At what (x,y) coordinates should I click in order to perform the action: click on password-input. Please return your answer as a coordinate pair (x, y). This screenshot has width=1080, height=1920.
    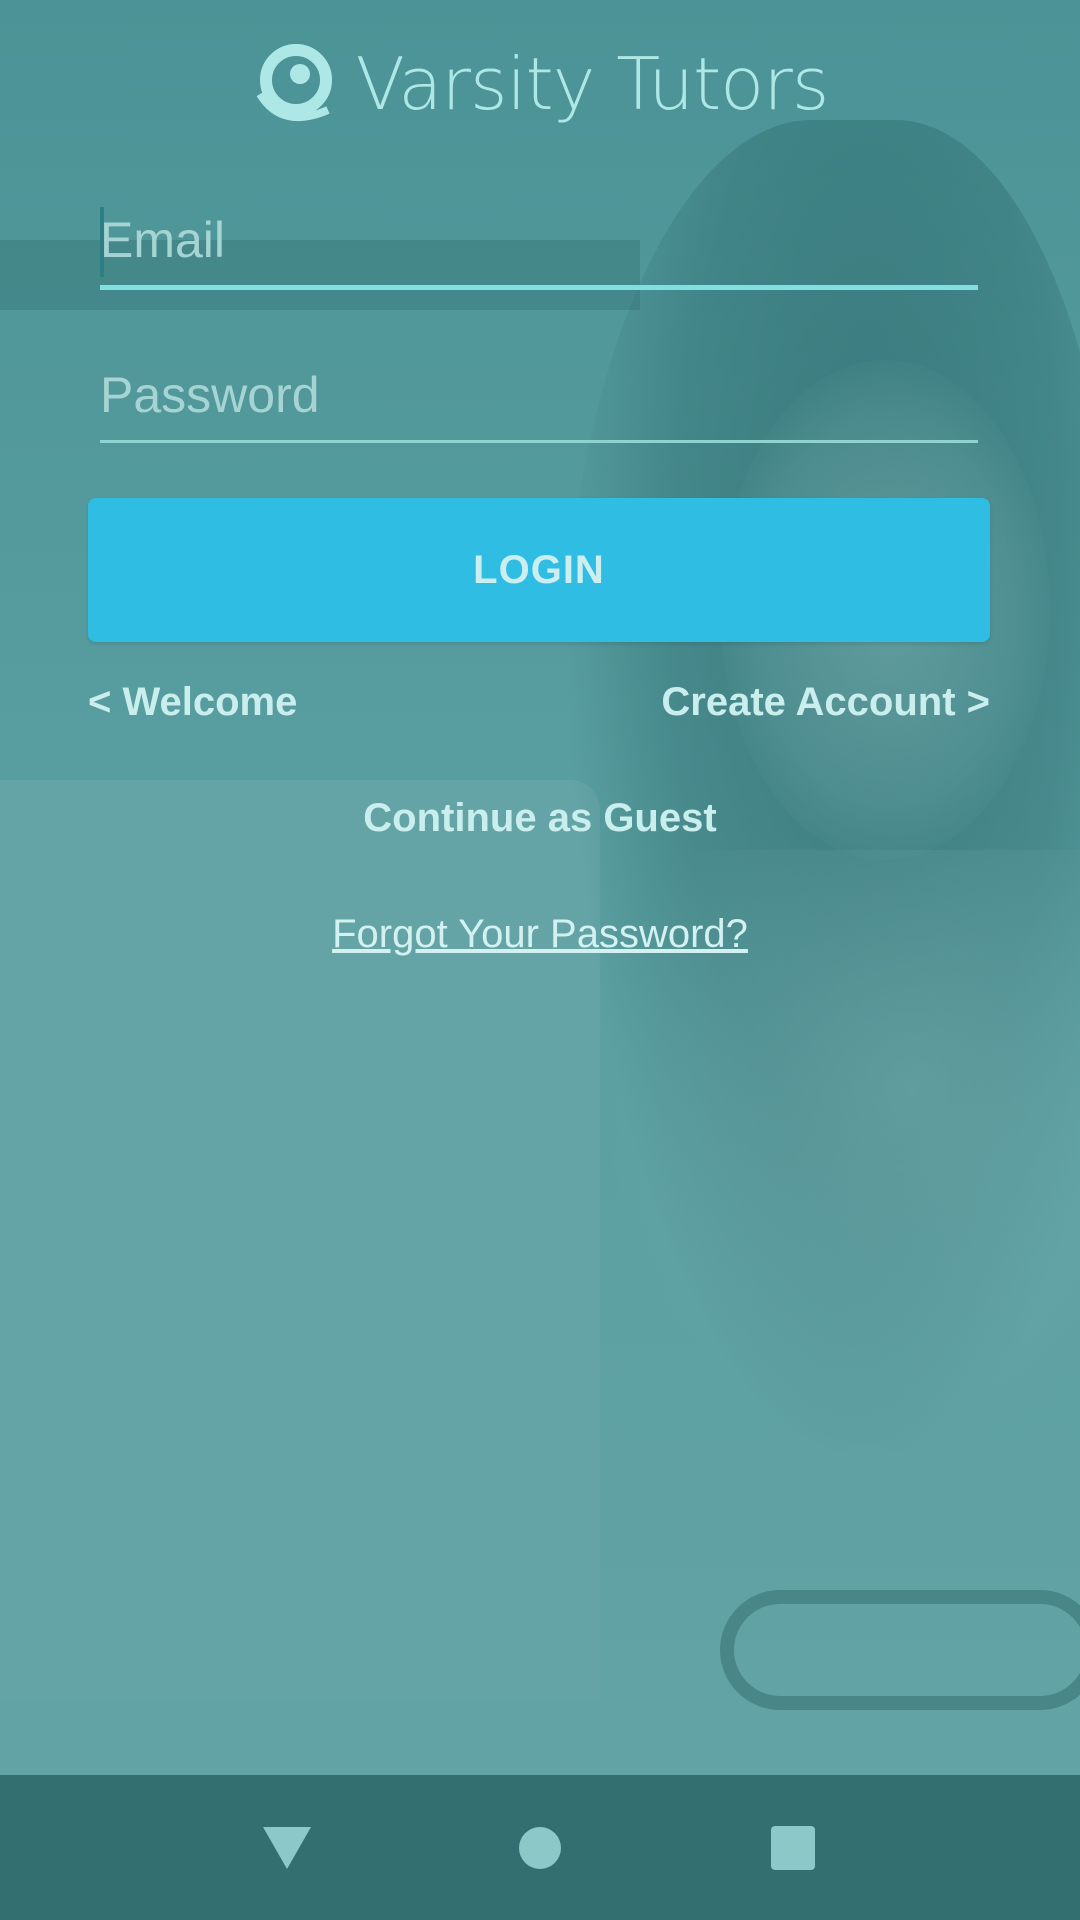
    Looking at the image, I should click on (539, 395).